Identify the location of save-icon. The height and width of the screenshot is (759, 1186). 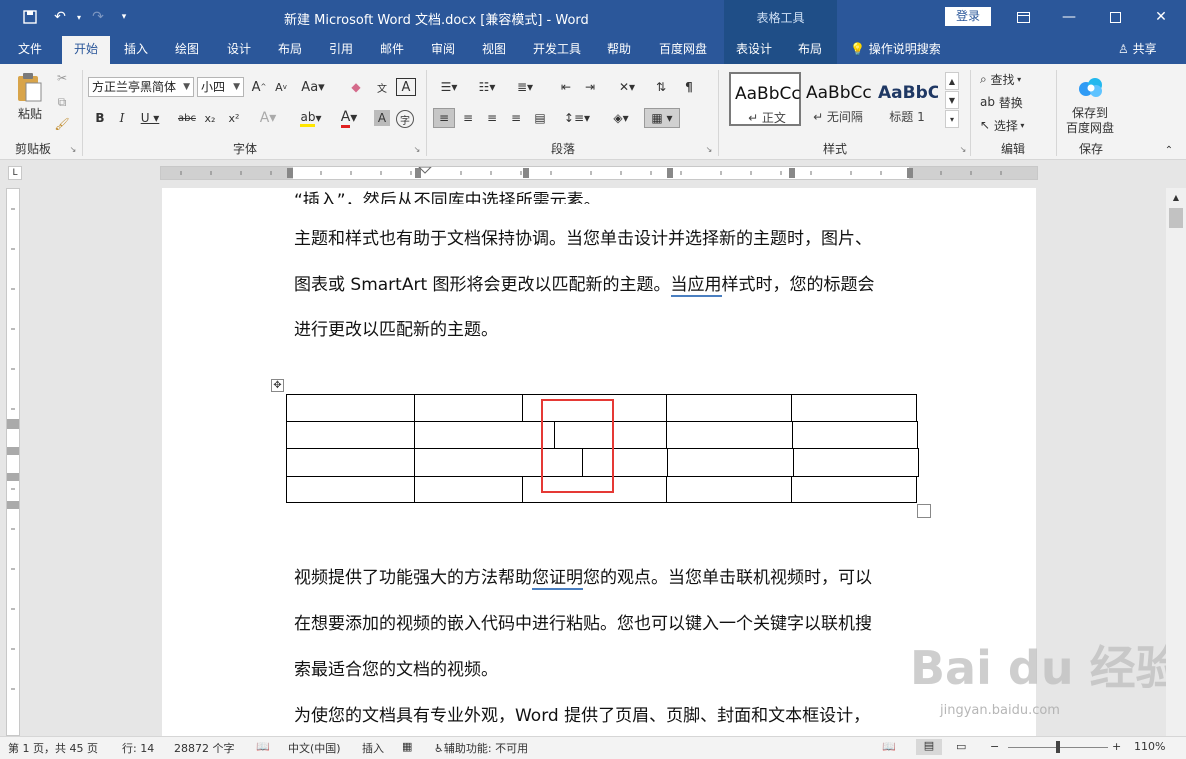
(30, 17).